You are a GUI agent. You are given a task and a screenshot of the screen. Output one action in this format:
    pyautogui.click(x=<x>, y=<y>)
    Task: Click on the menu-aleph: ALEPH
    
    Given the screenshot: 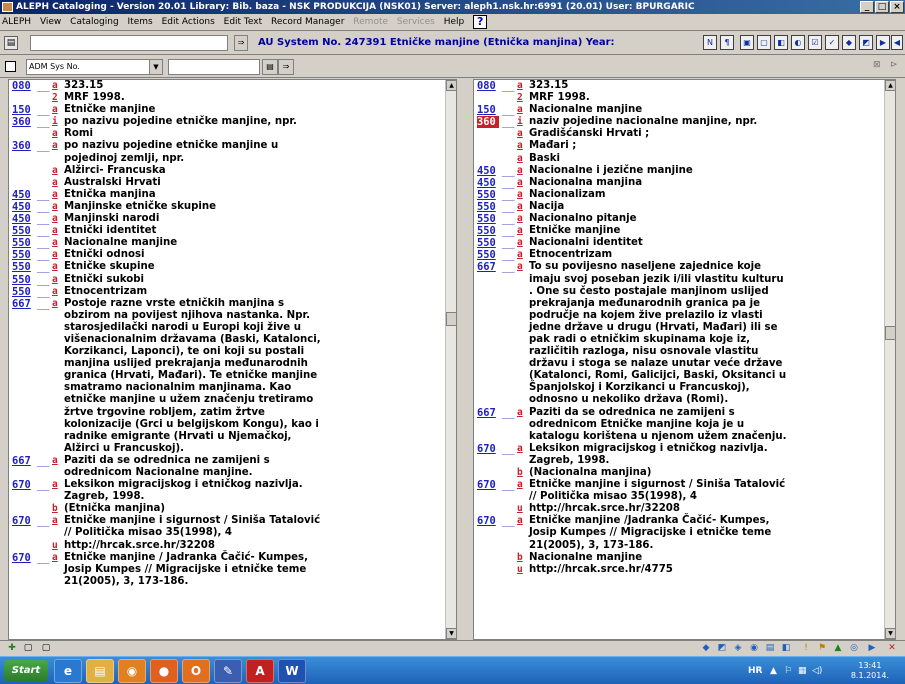 What is the action you would take?
    pyautogui.click(x=16, y=22)
    